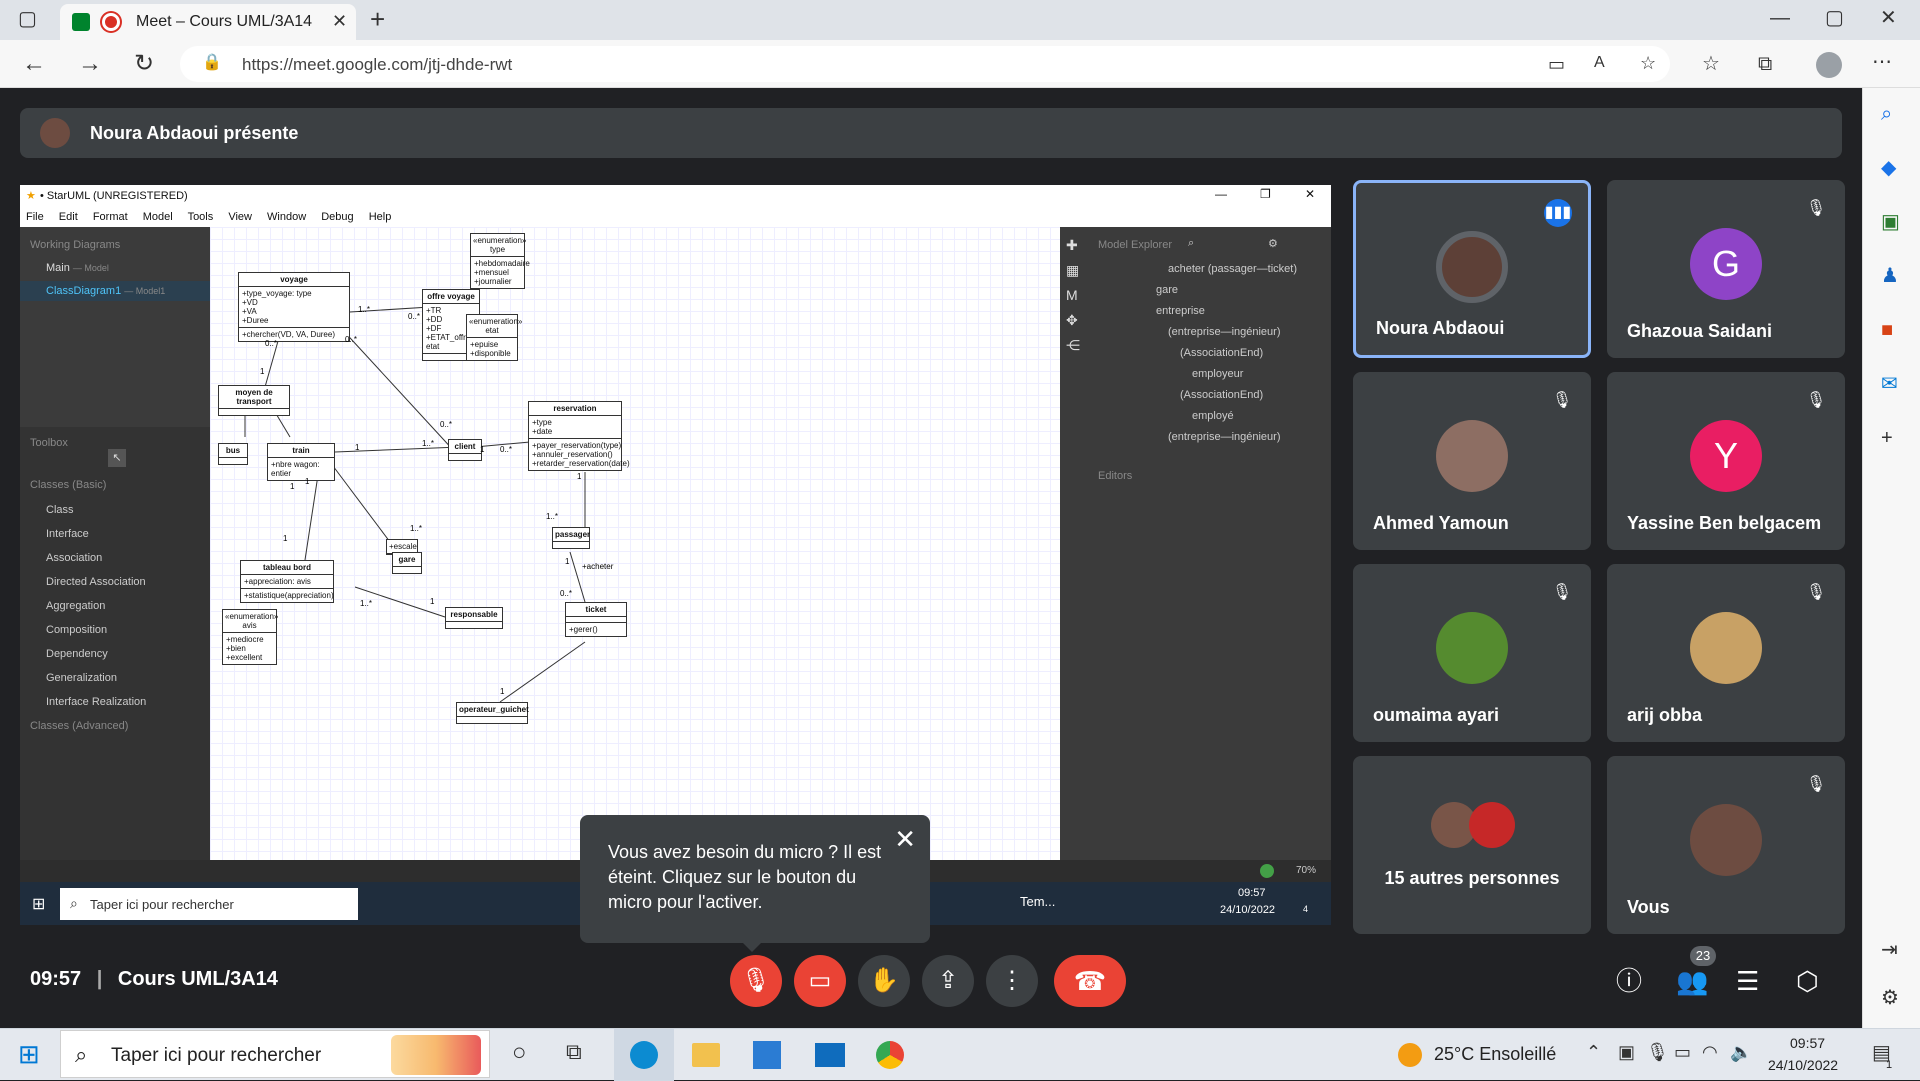  I want to click on close-window-icon: ✕, so click(1888, 18).